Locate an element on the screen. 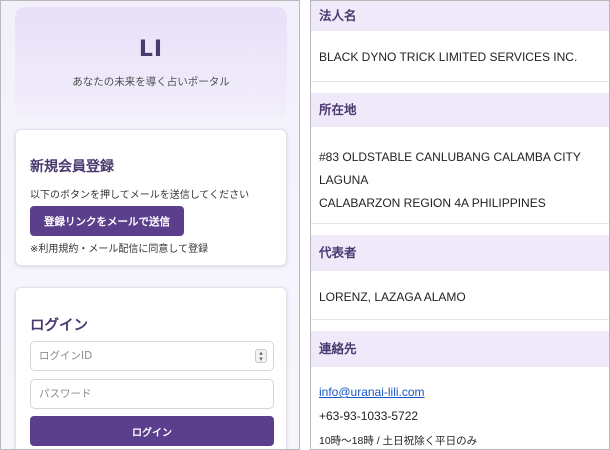 This screenshot has width=610, height=450. address-line: #83 OLDSTABLE CANLUBANG CALAMBA CITY is located at coordinates (450, 157).